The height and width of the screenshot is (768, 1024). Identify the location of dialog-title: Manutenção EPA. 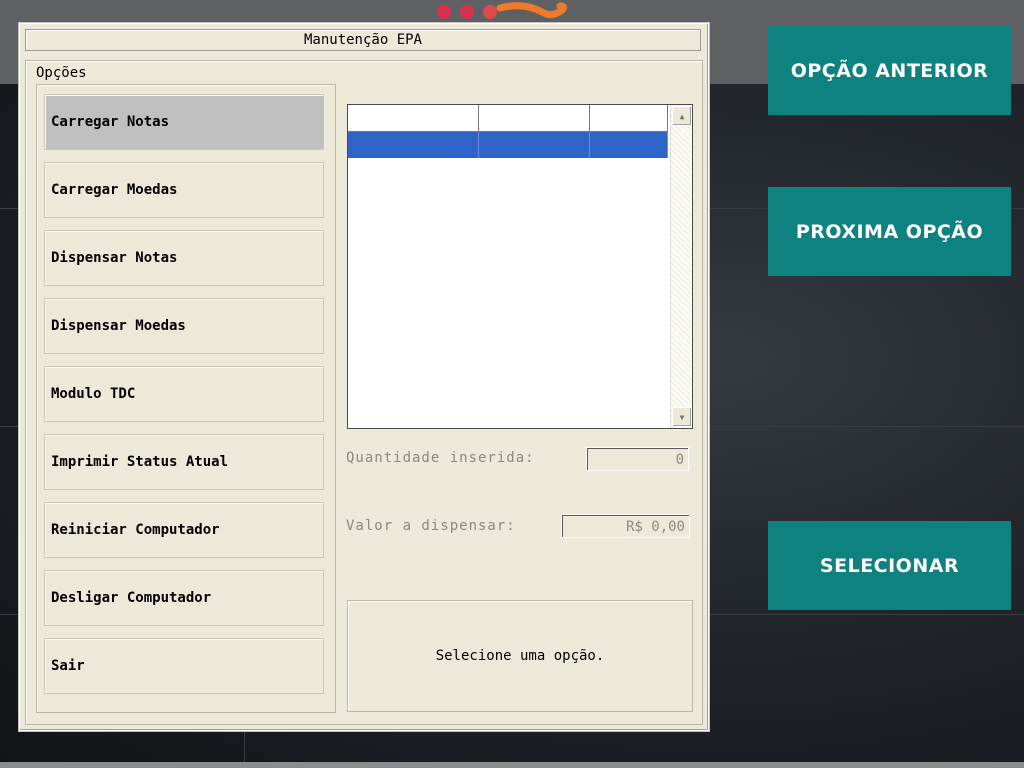
(363, 40).